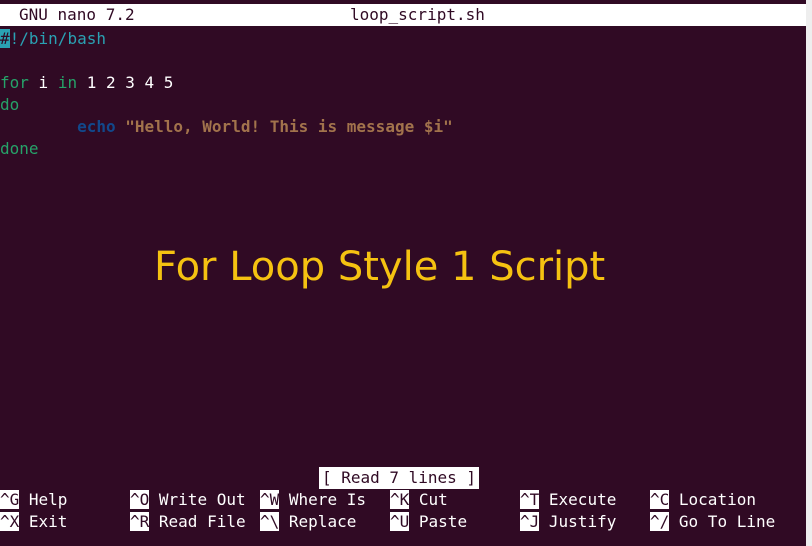 Image resolution: width=812 pixels, height=546 pixels. I want to click on shortcut-key: ^C, so click(660, 499).